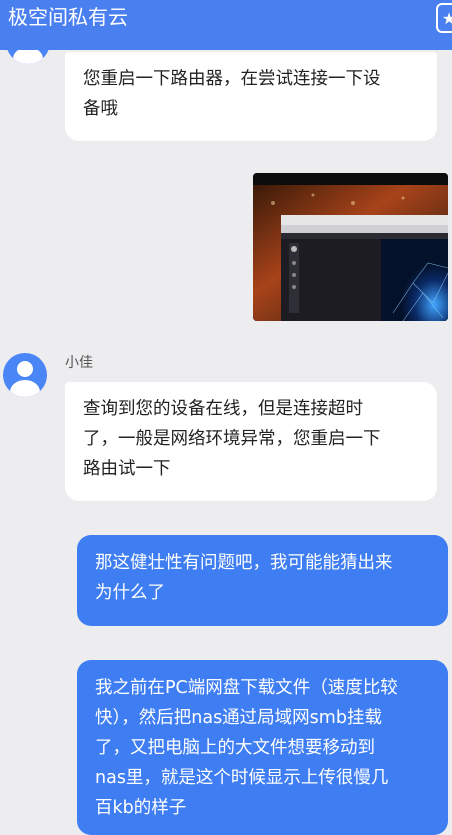 This screenshot has width=452, height=835. Describe the element at coordinates (223, 409) in the screenshot. I see `message-line: 查询到您的设备在线，但是连接超时` at that location.